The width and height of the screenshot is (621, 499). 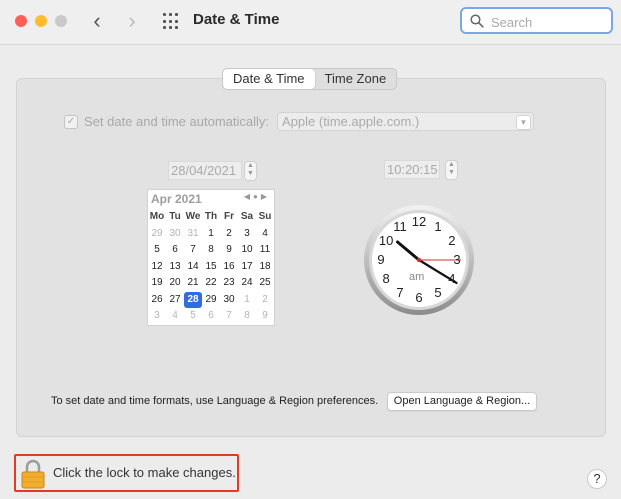 What do you see at coordinates (97, 21) in the screenshot?
I see `back-button: ‹` at bounding box center [97, 21].